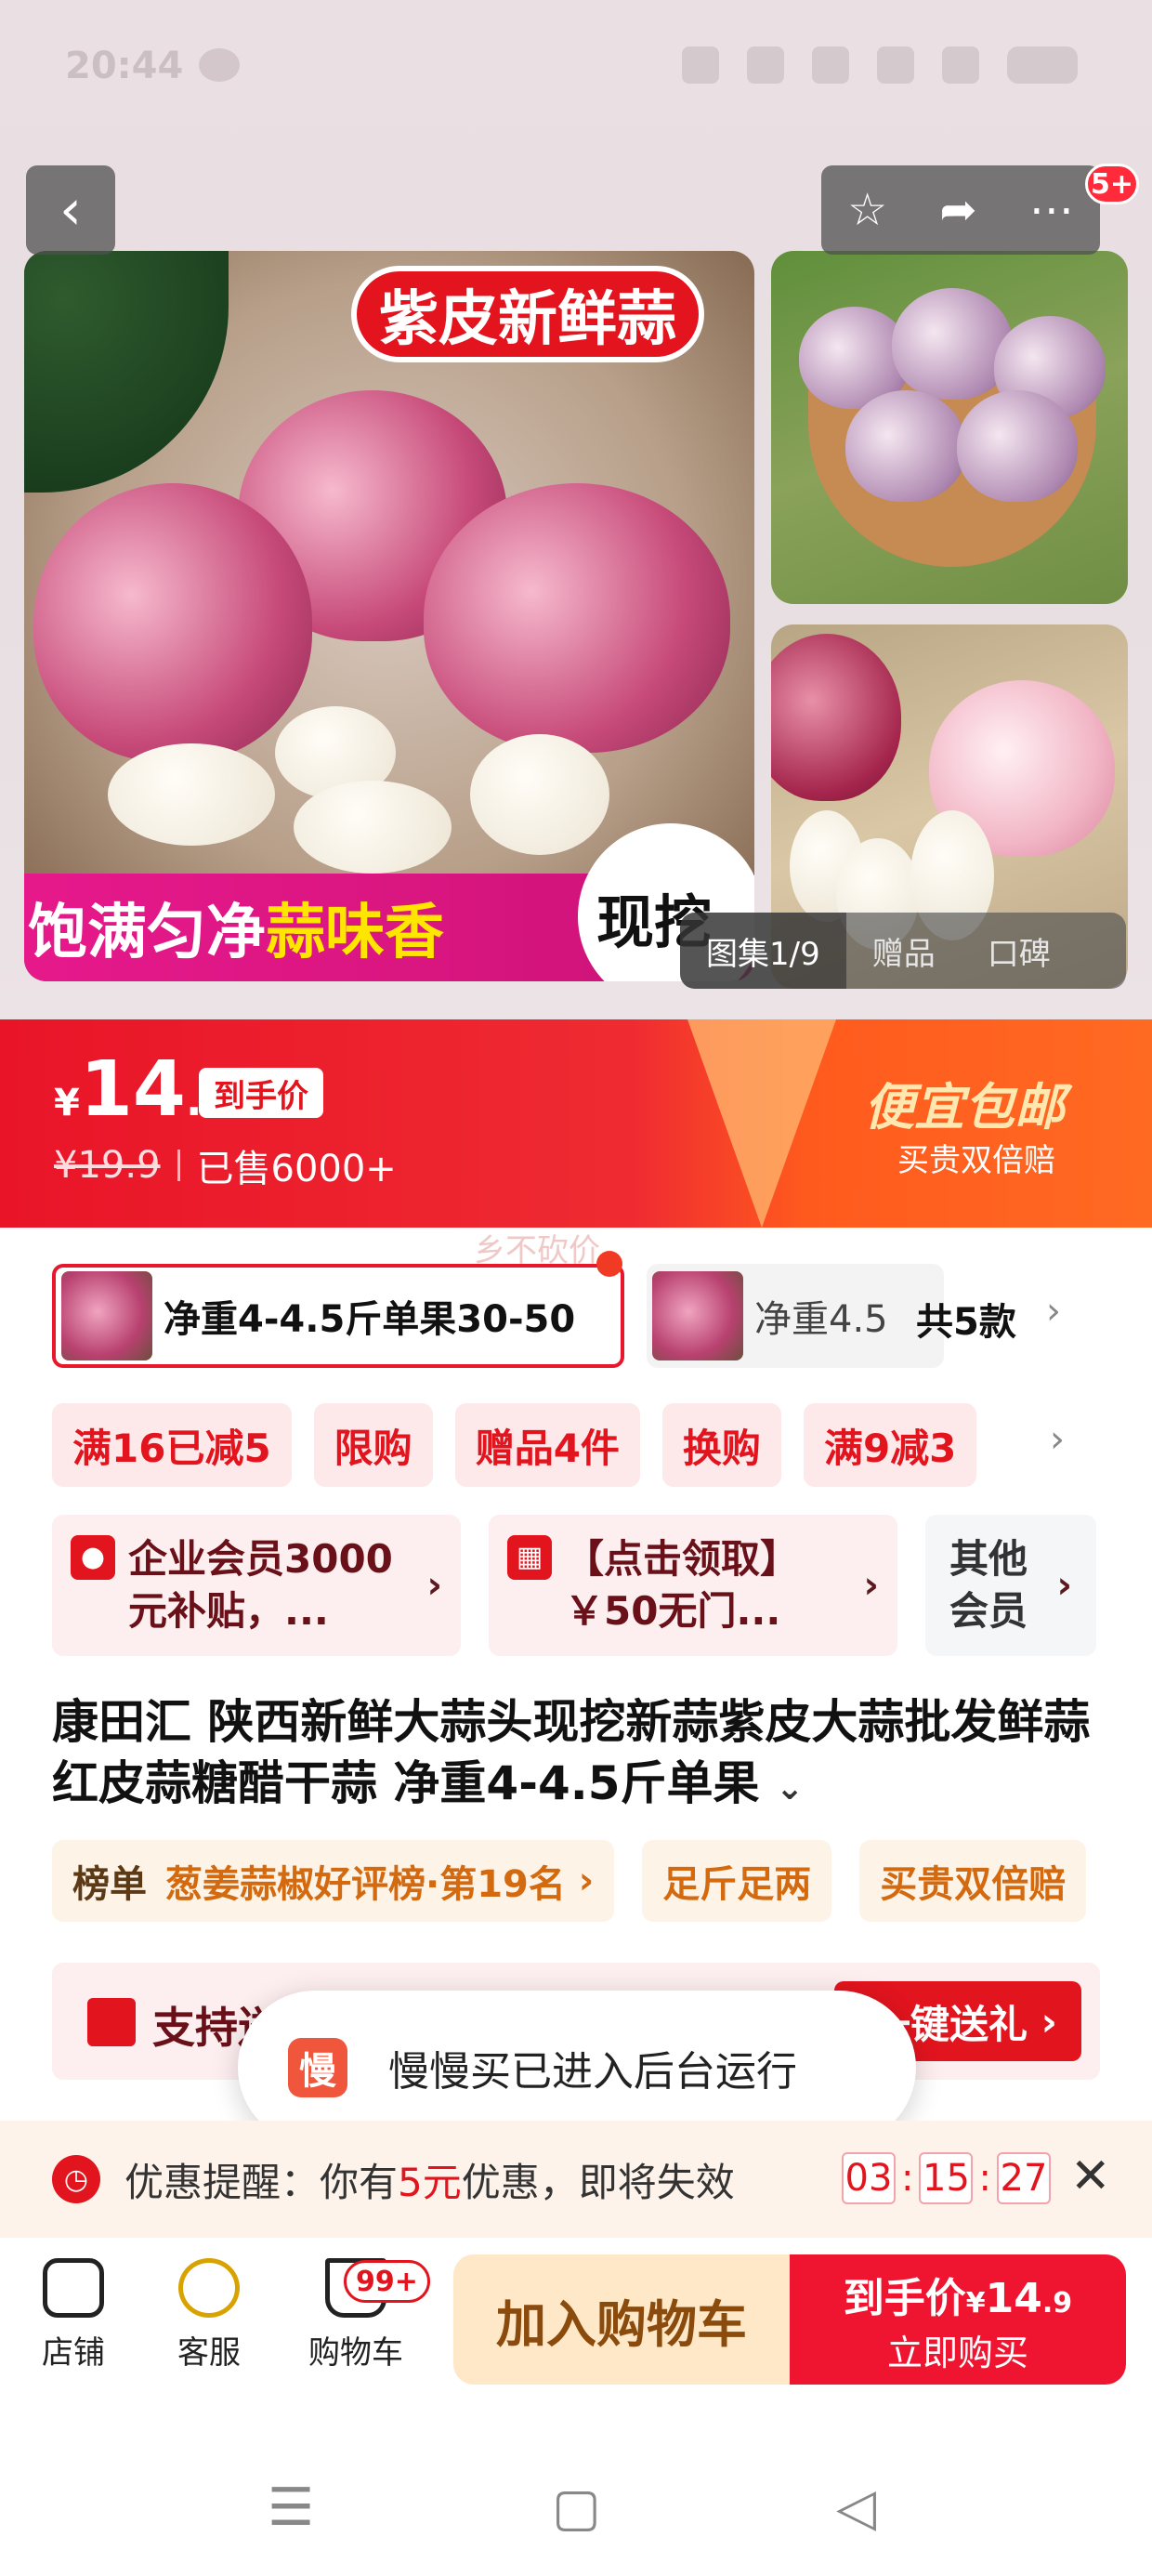  What do you see at coordinates (296, 1169) in the screenshot?
I see `sold-count: 已售6000+` at bounding box center [296, 1169].